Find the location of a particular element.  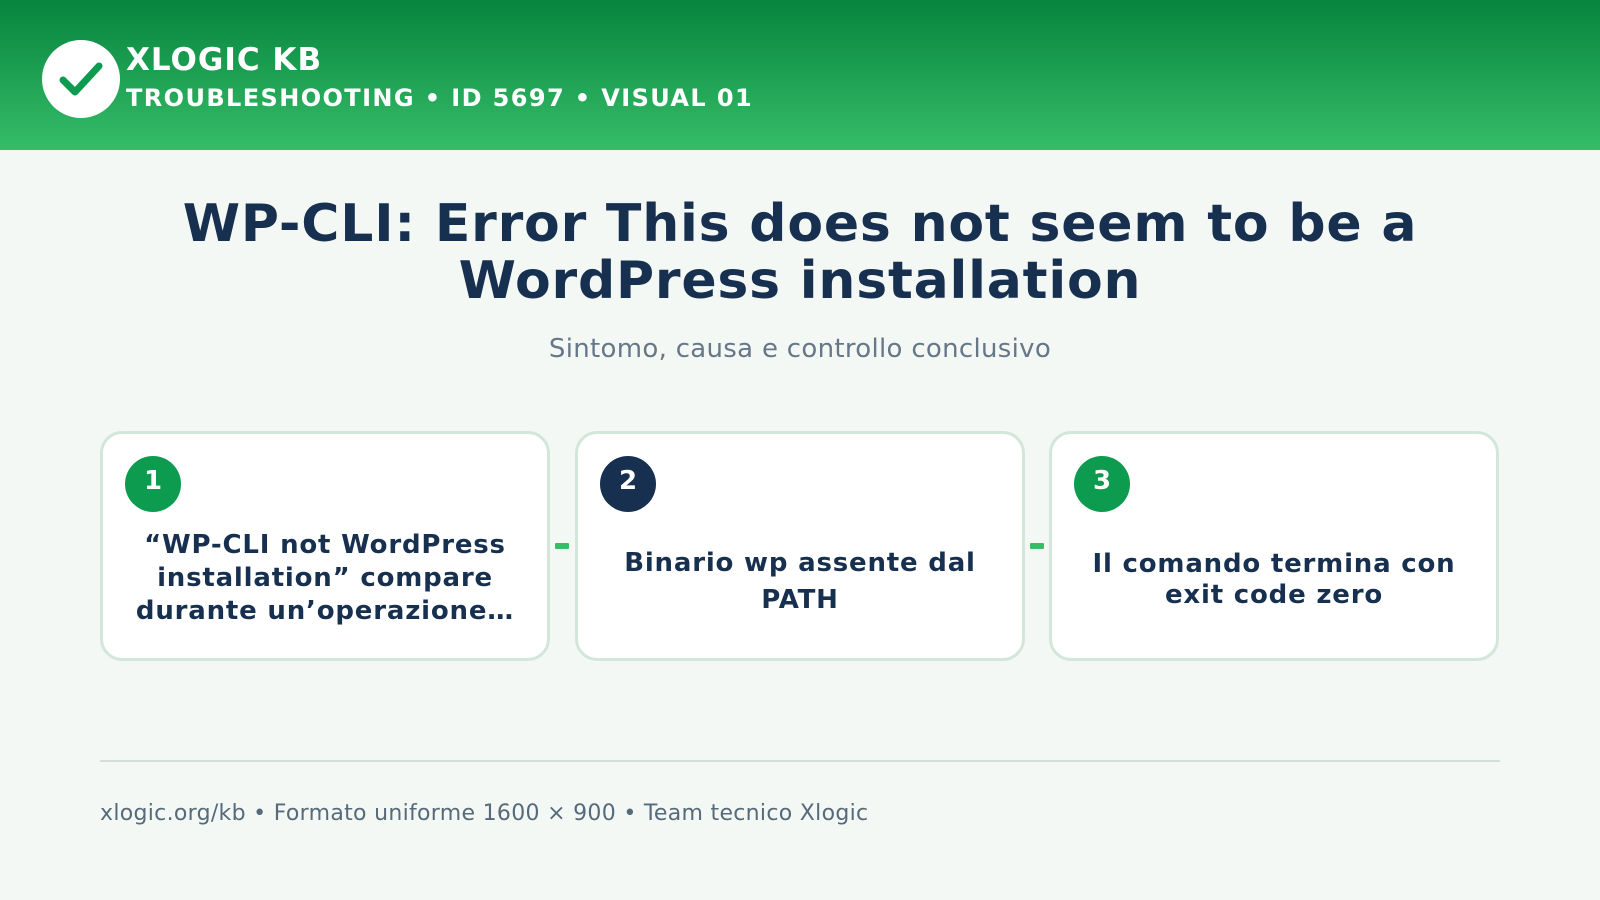

step-card-2: 2 Binario wp assente dal PATH is located at coordinates (800, 546).